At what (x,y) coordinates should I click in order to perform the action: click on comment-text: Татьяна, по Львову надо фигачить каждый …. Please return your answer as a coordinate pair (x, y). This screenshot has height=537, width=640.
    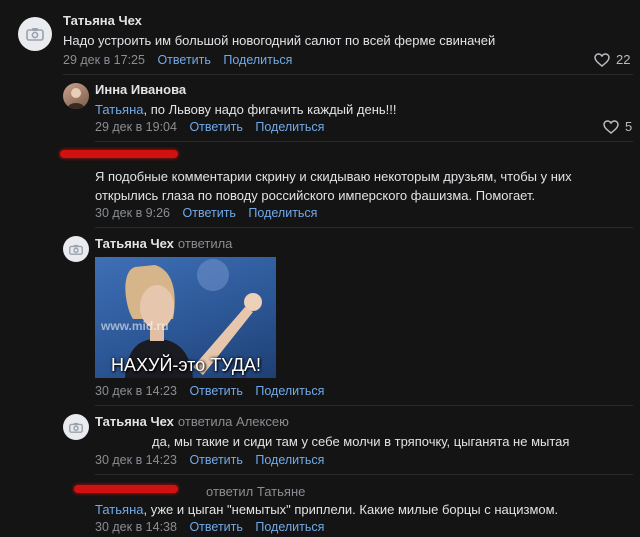
    Looking at the image, I should click on (246, 109).